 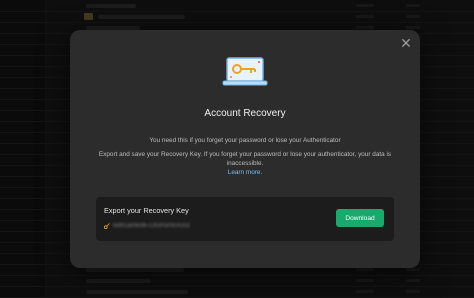 What do you see at coordinates (245, 113) in the screenshot?
I see `modal-title: Account Recovery` at bounding box center [245, 113].